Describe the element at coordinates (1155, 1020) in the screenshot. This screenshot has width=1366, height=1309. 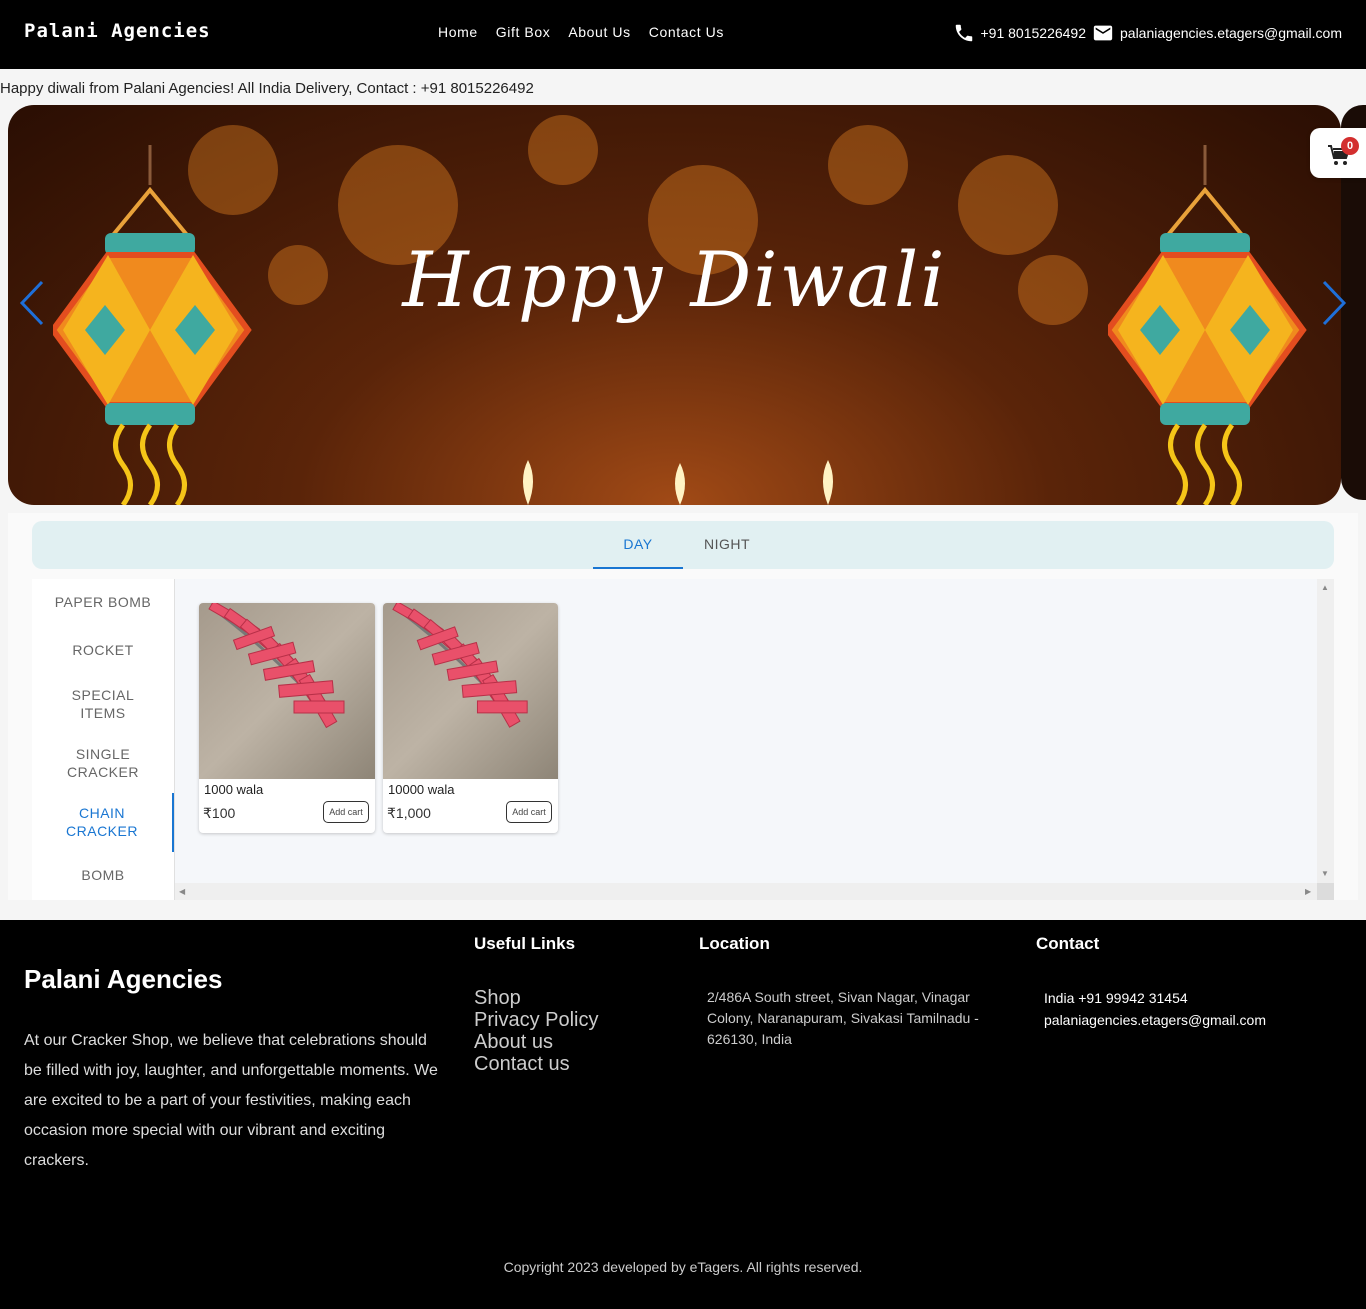
I see `footer-contact-email: palaniagencies.etagers@gmail.com` at that location.